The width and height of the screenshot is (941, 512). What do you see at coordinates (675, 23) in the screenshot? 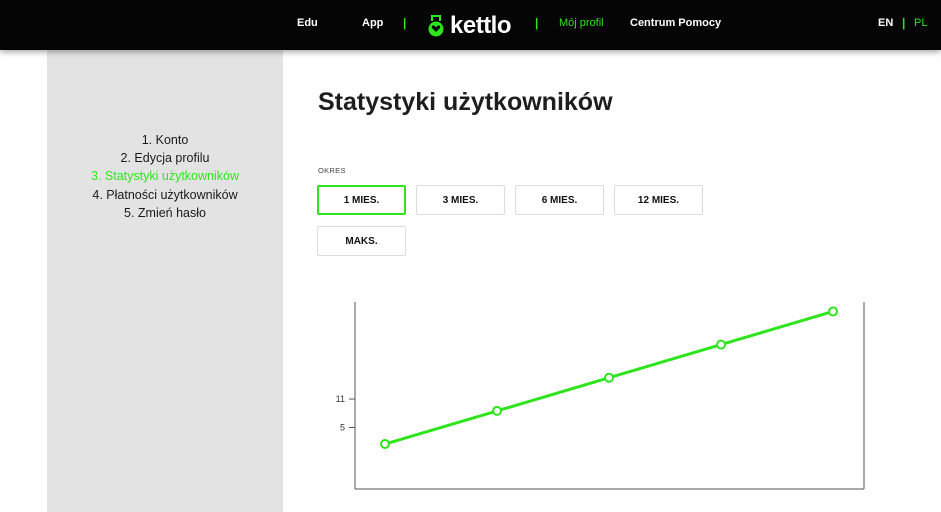
I see `nav-link-help-center: Centrum Pomocy` at bounding box center [675, 23].